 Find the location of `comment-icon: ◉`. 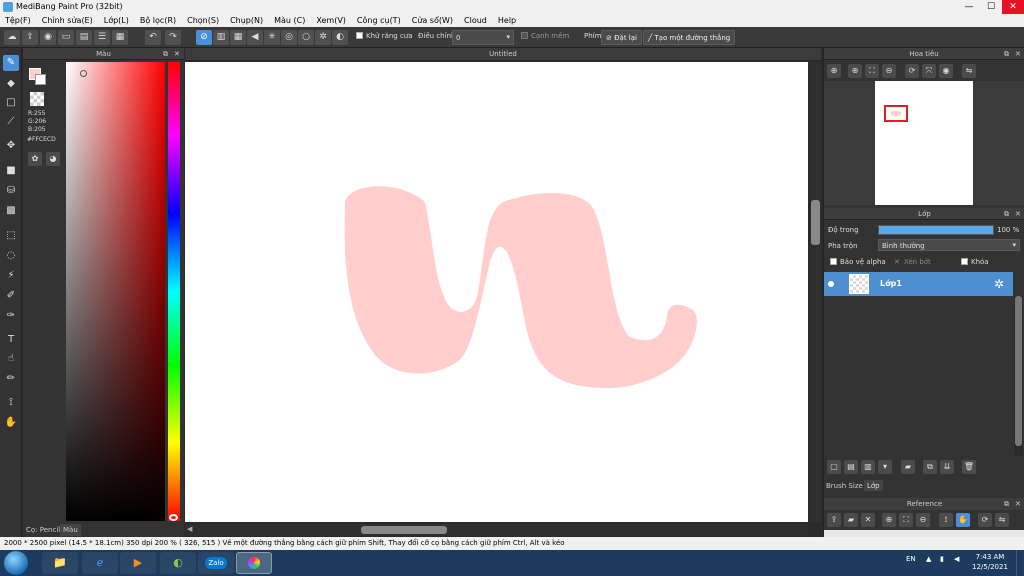

comment-icon: ◉ is located at coordinates (48, 37).